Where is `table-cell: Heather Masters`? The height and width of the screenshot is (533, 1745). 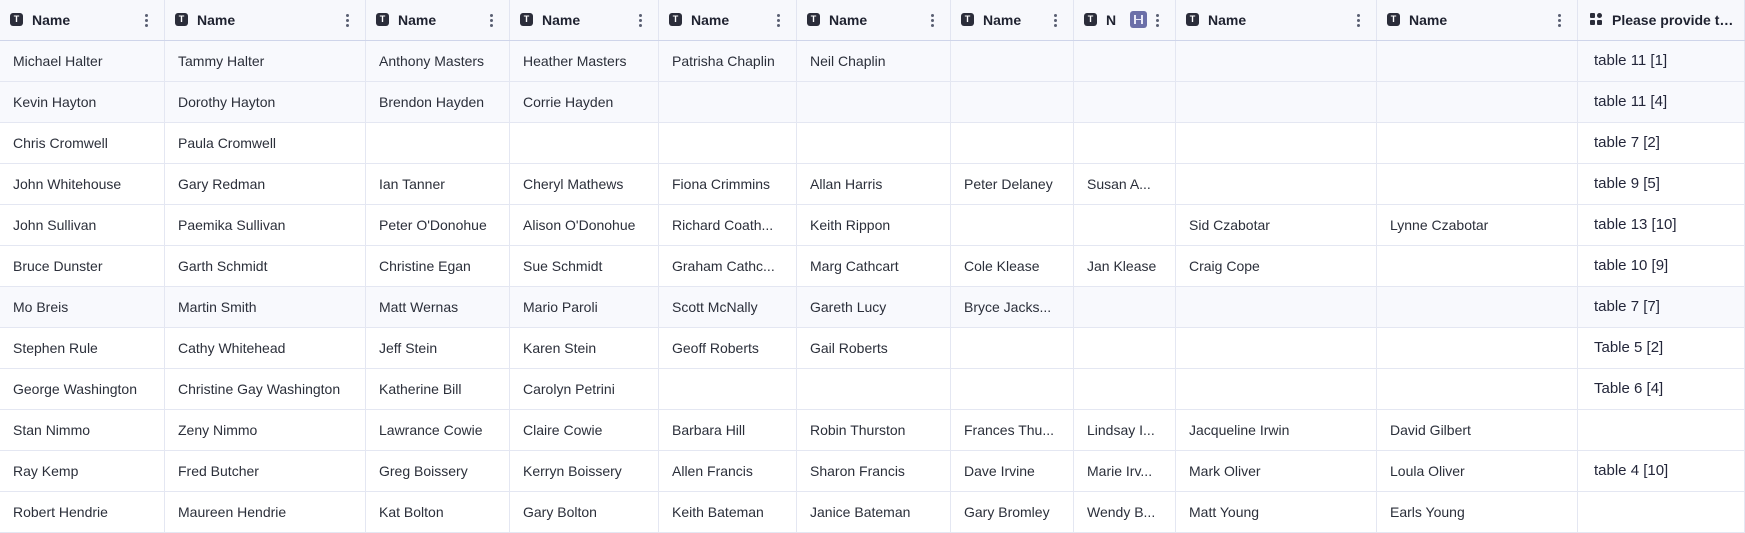
table-cell: Heather Masters is located at coordinates (584, 61).